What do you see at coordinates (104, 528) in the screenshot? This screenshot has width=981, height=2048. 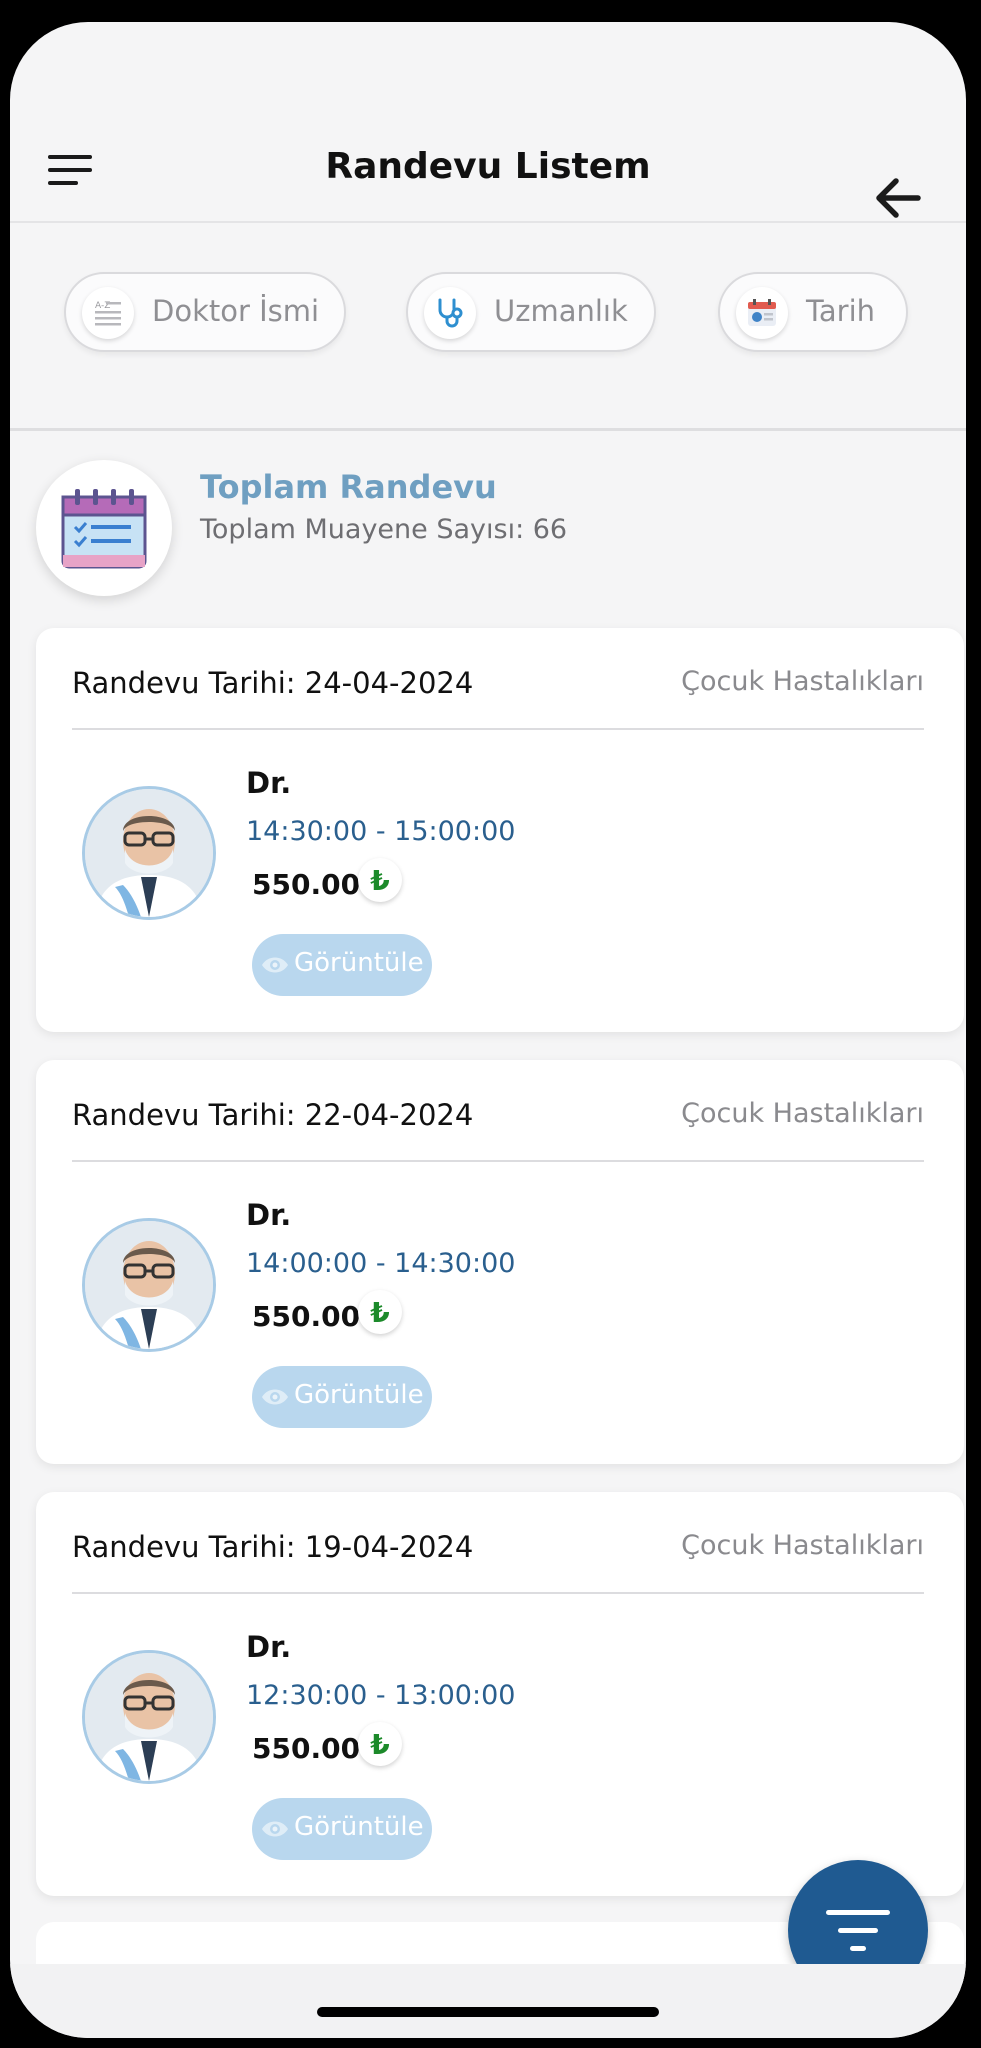 I see `calendar-checklist-icon` at bounding box center [104, 528].